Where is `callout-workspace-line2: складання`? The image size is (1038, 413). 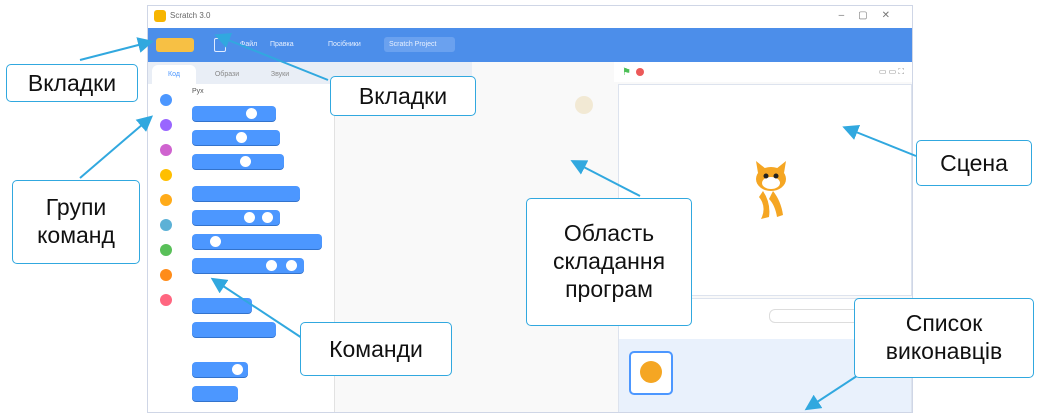 callout-workspace-line2: складання is located at coordinates (609, 261).